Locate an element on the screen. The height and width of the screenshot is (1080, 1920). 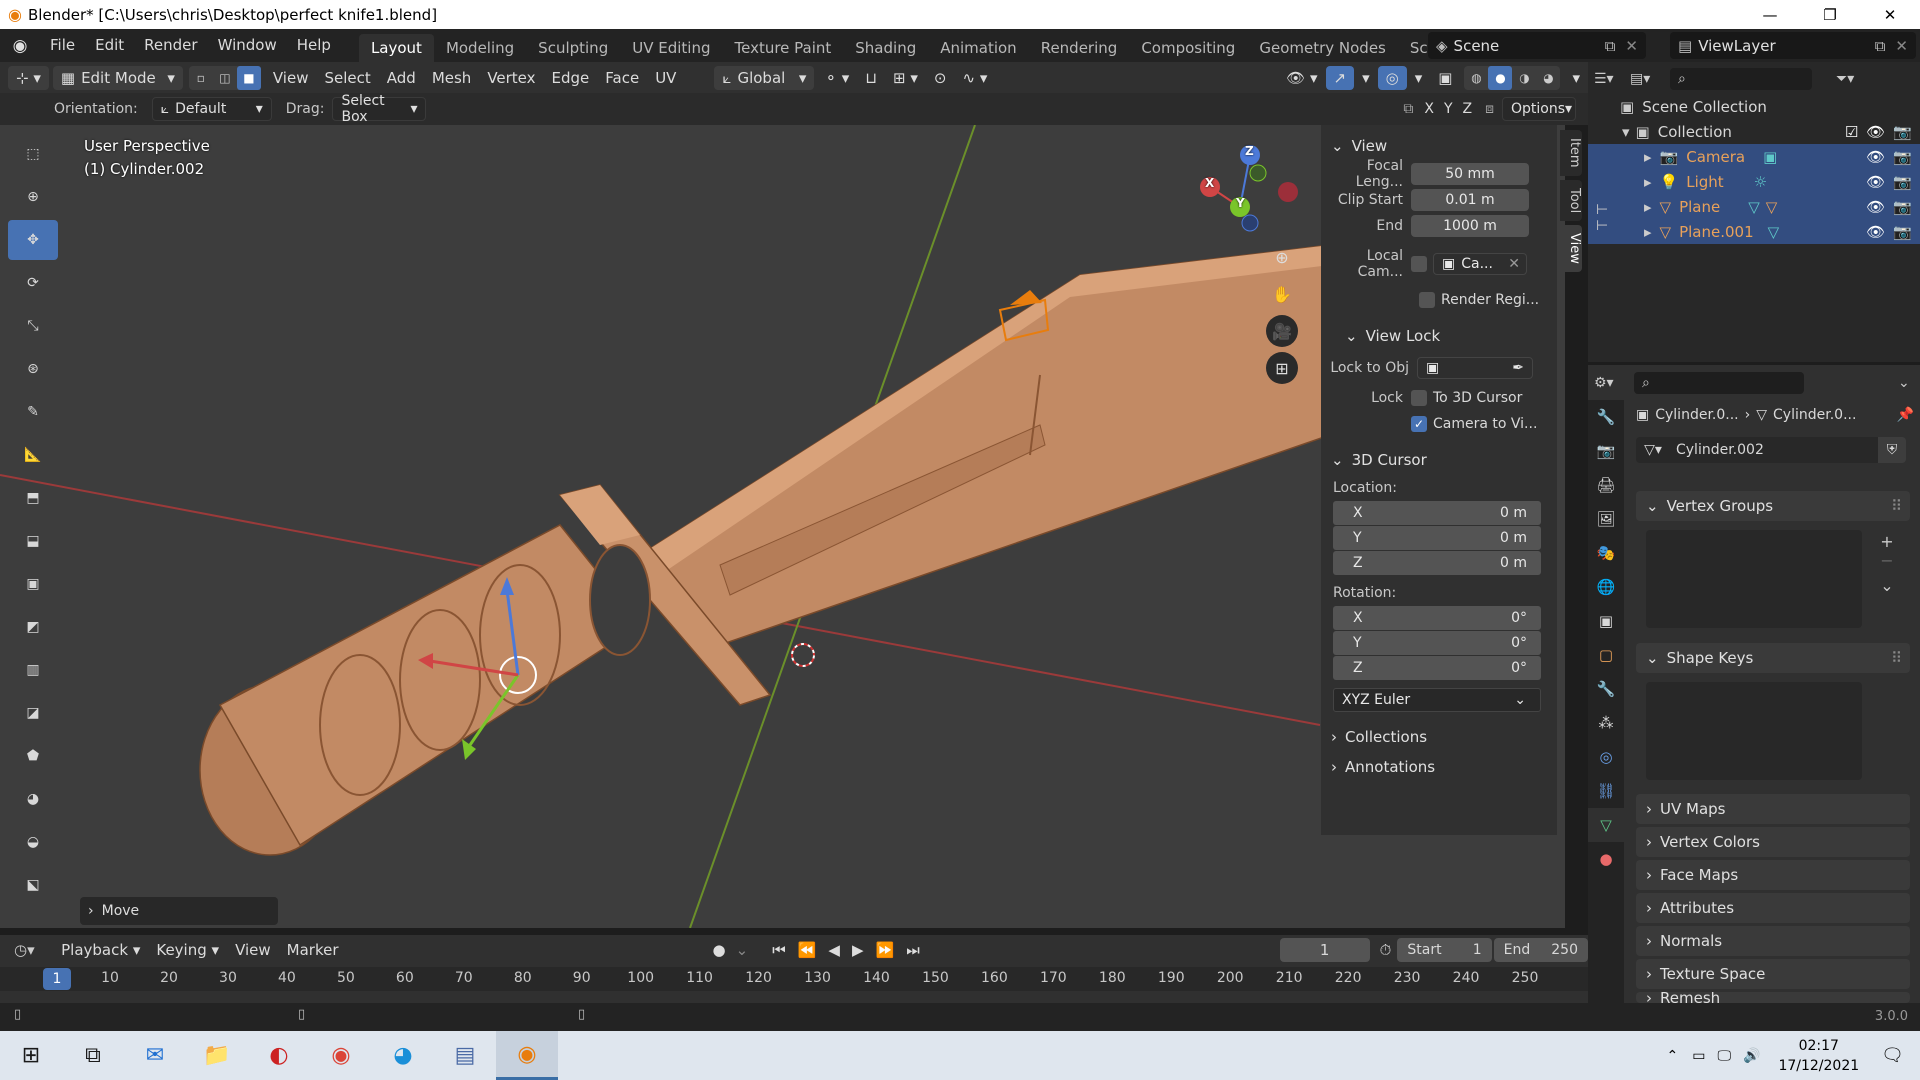
collection-tab-icon: ▣ is located at coordinates (1606, 621).